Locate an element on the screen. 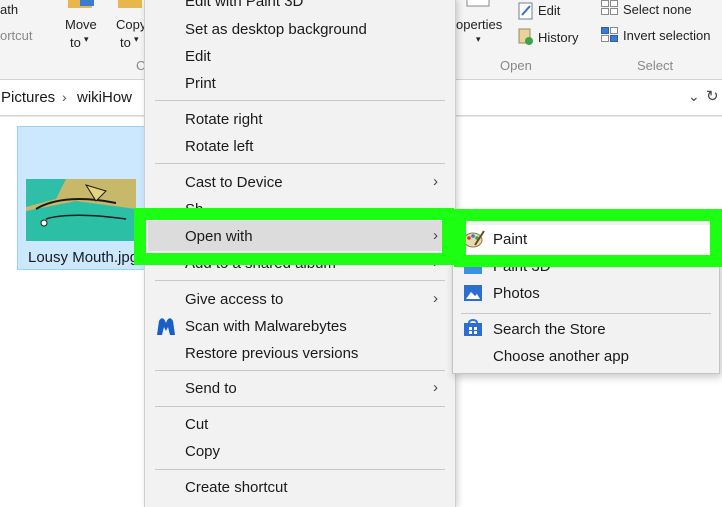  file-name-label: Lousy Mouth.jpg is located at coordinates (83, 257).